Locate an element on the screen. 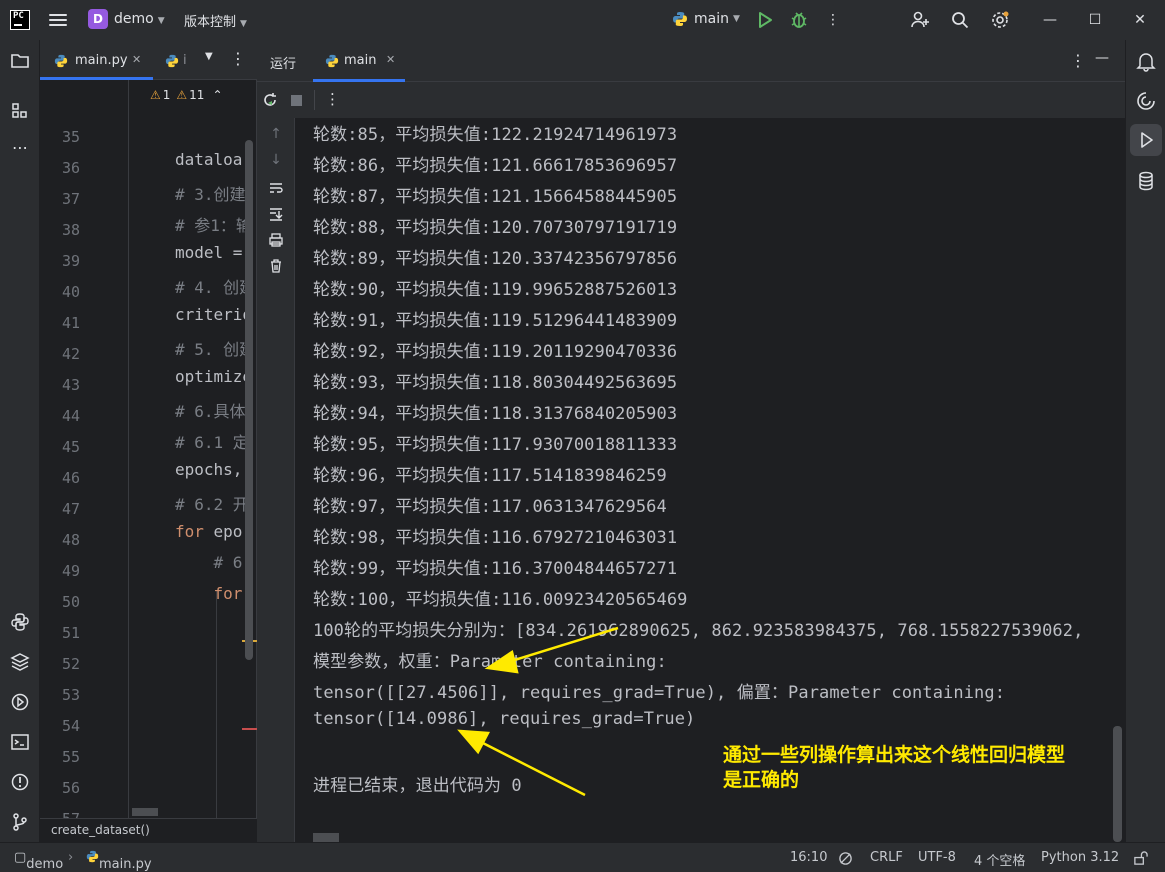  line-number: 40 is located at coordinates (70, 292).